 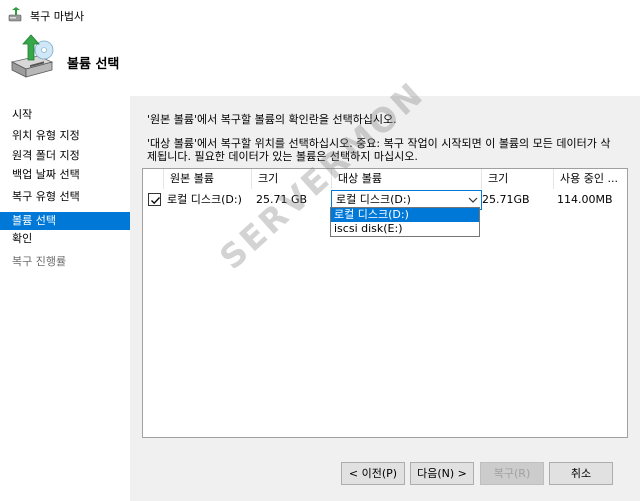 I want to click on instruction-target-line2: 제됩니다. 필요한 데이터가 있는 볼륨은 선택하지 마십시오., so click(x=282, y=156).